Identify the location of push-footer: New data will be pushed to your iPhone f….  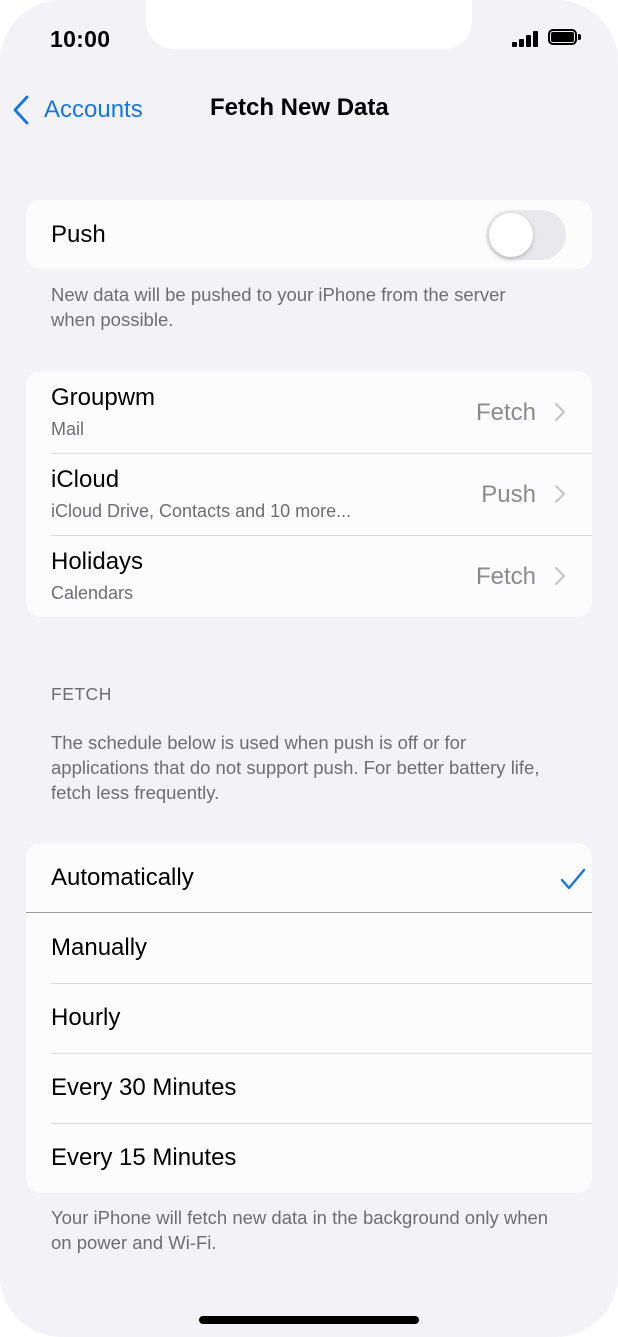
(278, 307).